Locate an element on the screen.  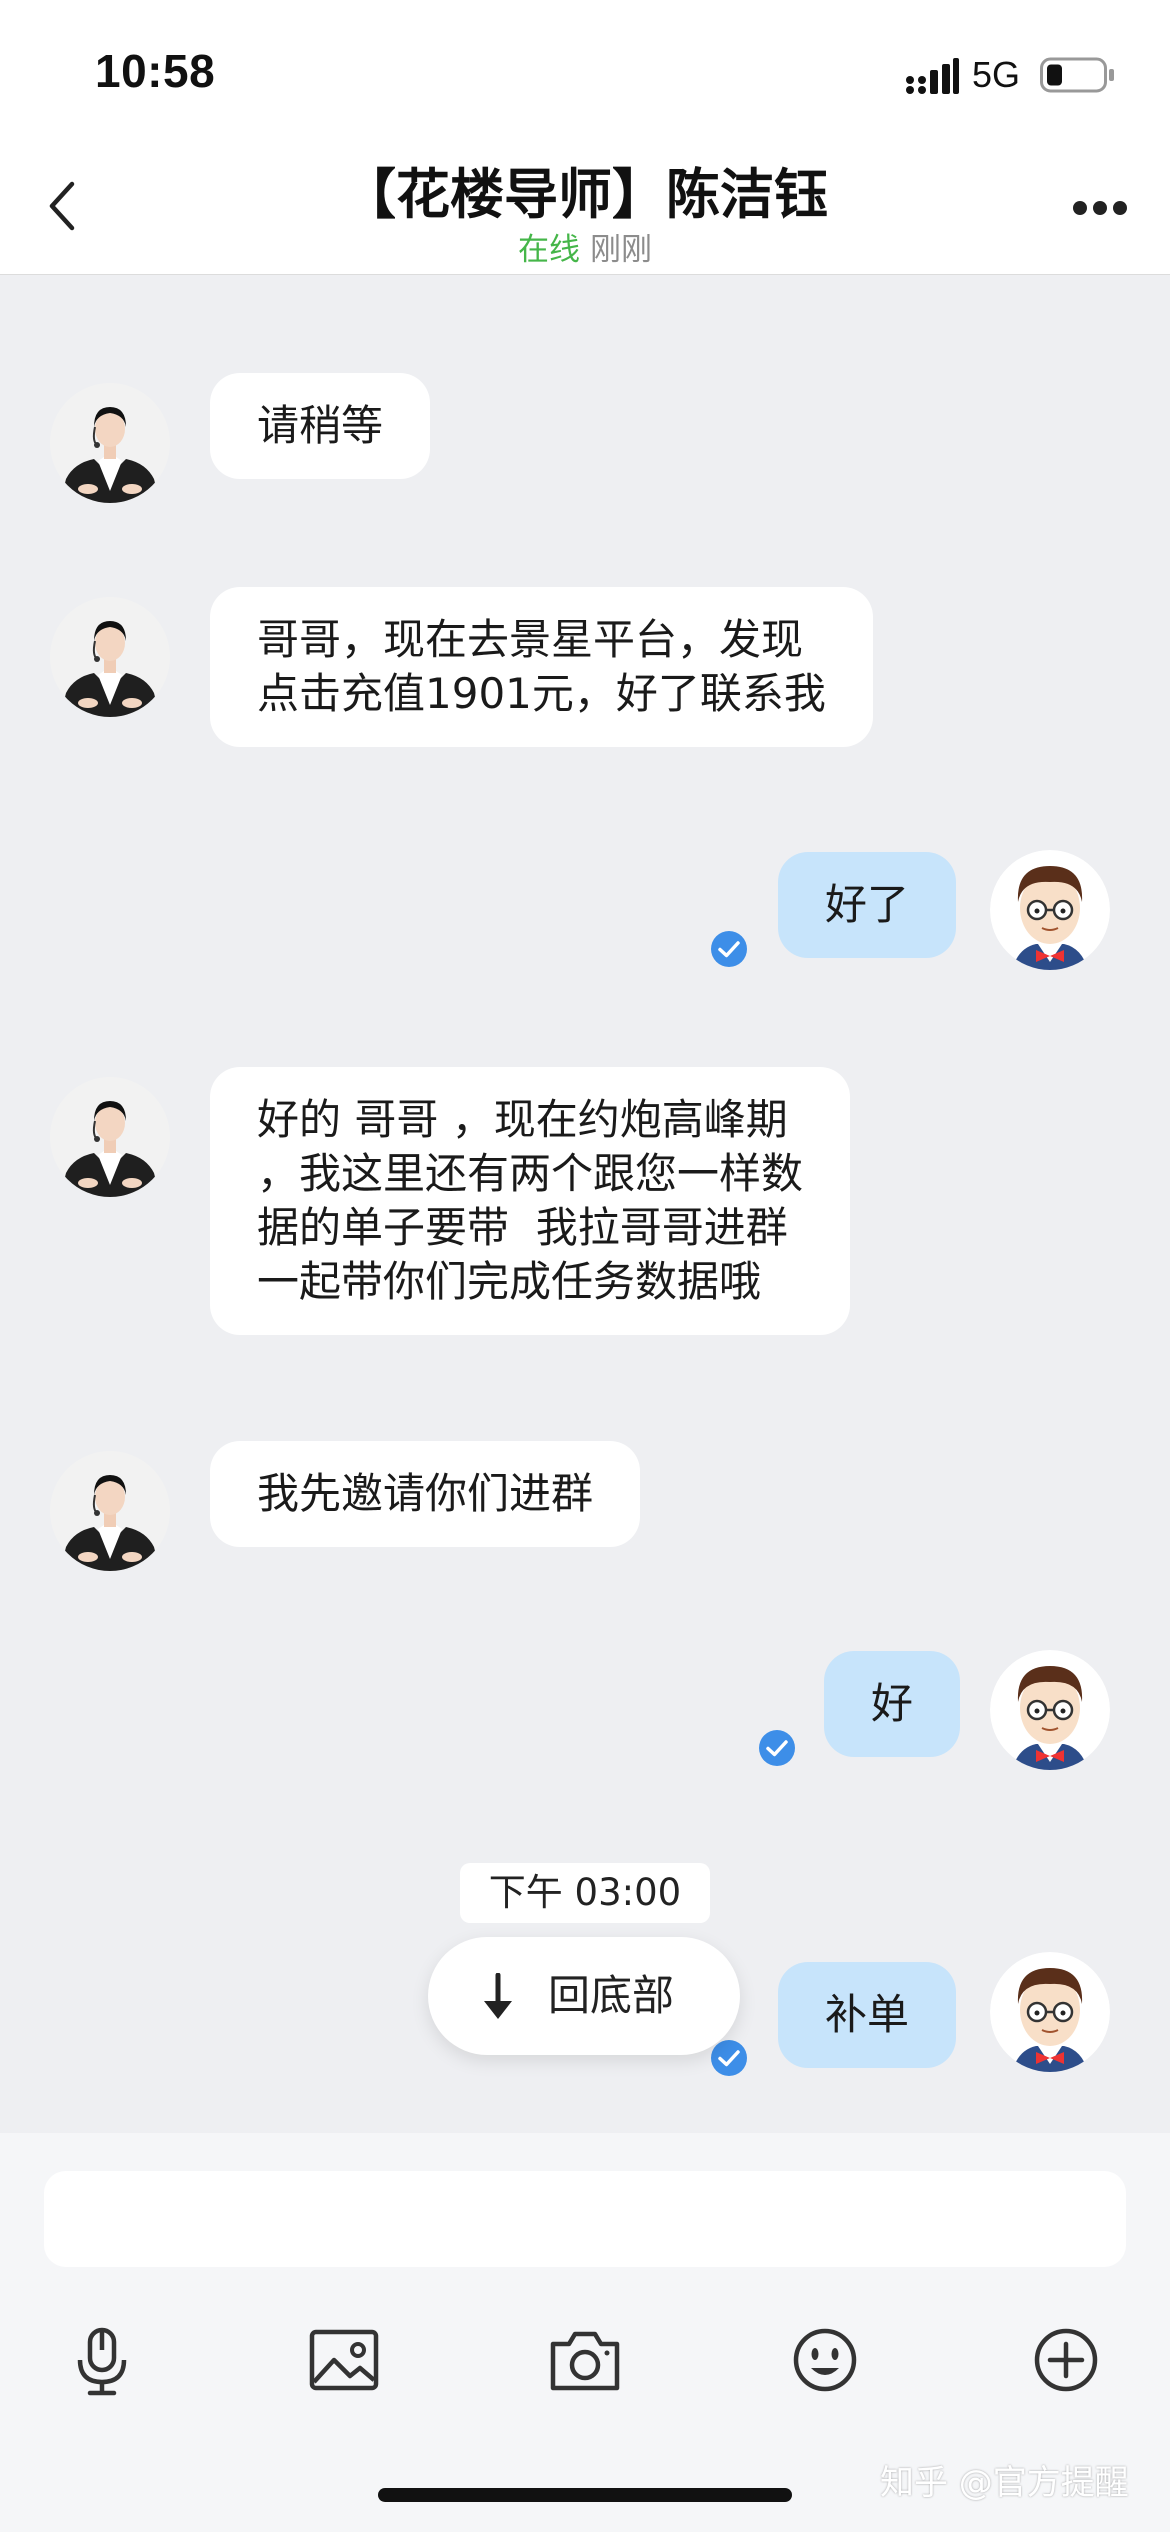
message-bubble-incoming: 我先邀请你们进群 is located at coordinates (425, 1494).